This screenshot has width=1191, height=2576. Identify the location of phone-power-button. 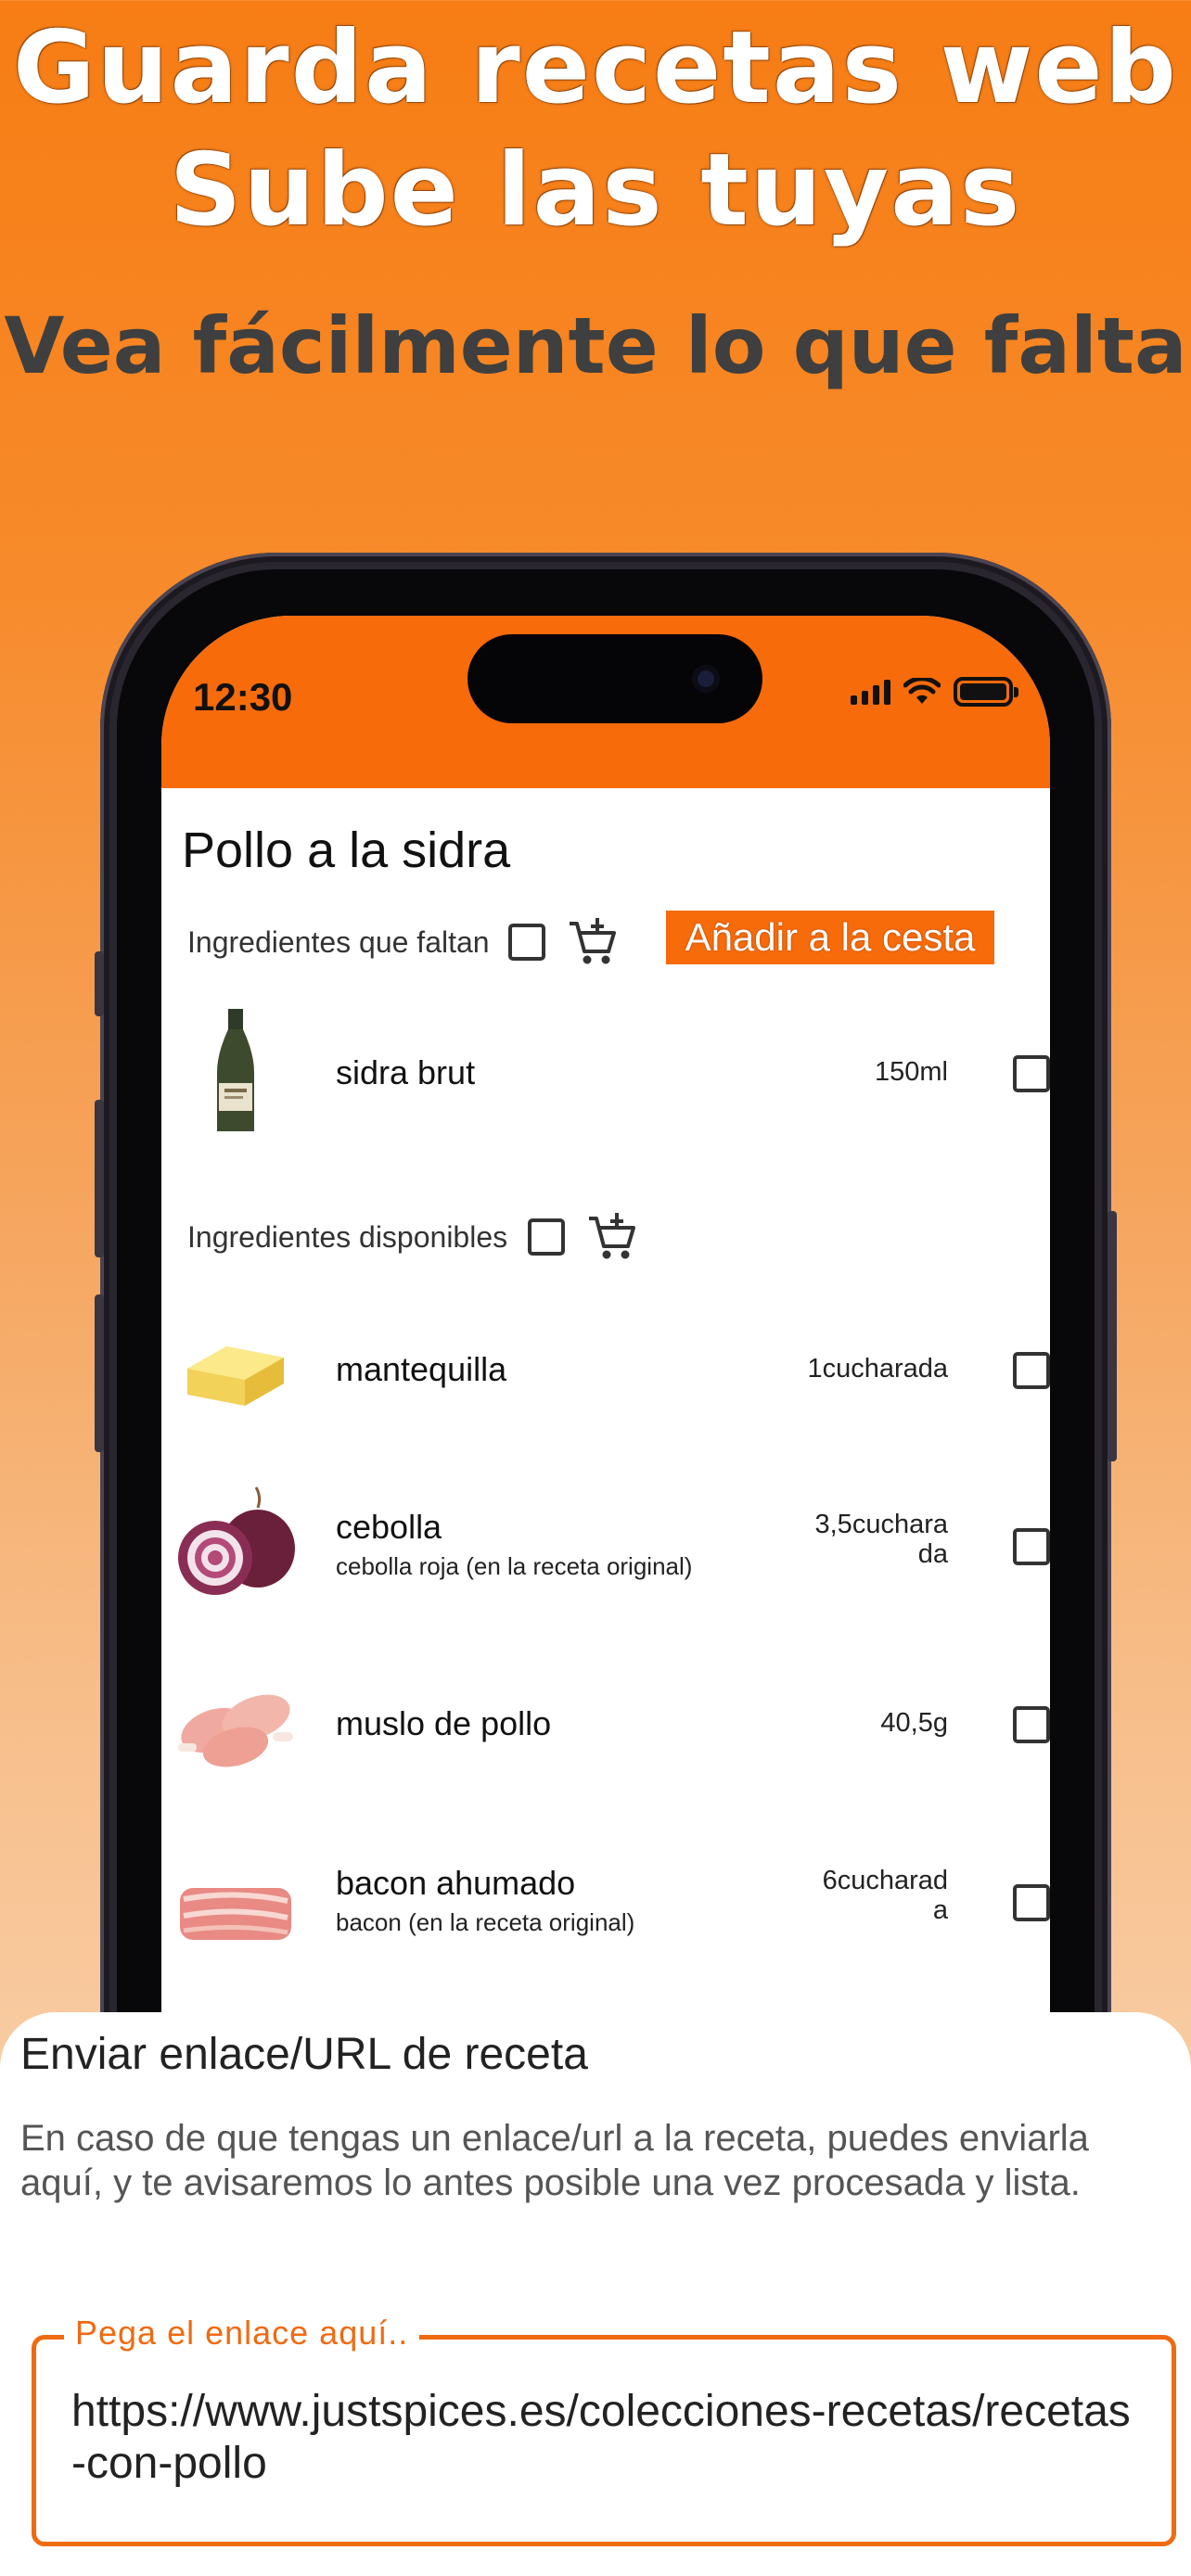
(1112, 1336).